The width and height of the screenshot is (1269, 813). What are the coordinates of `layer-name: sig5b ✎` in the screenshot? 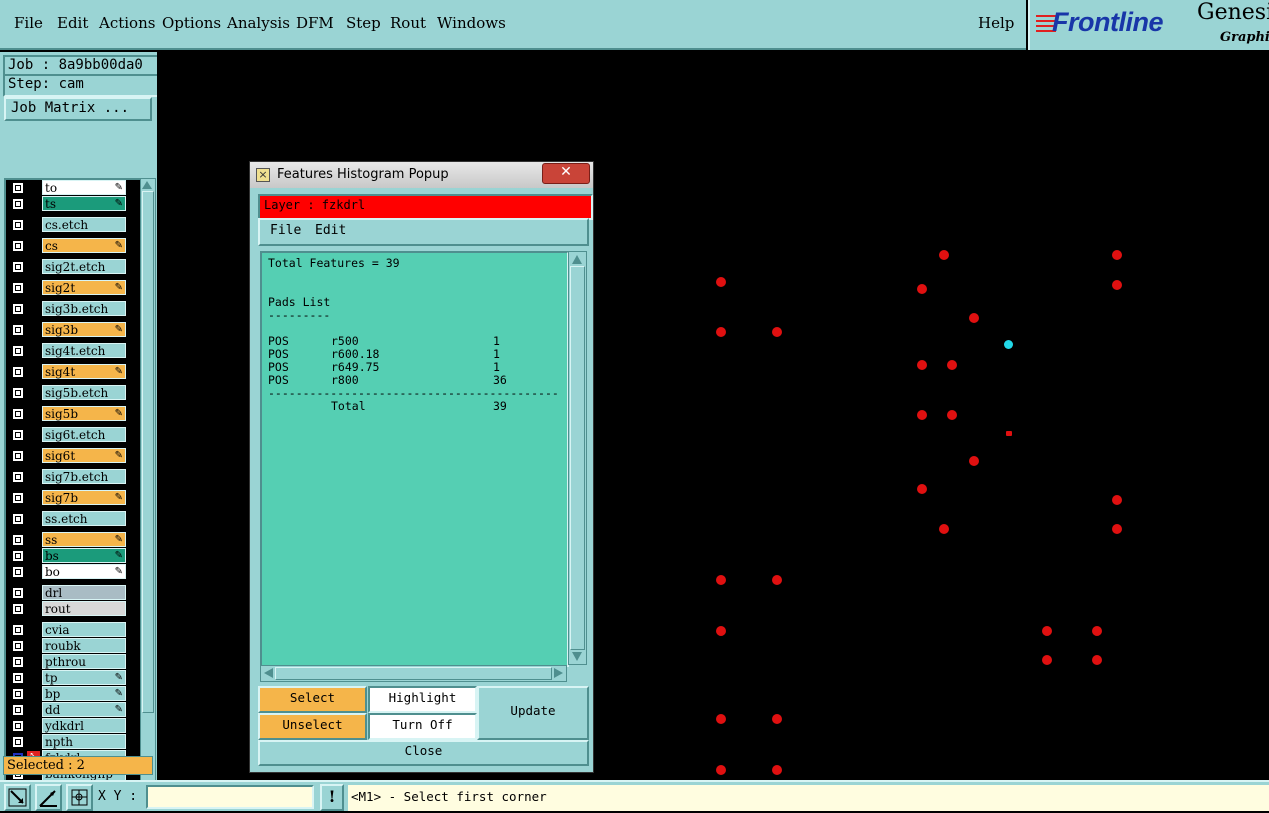 It's located at (84, 413).